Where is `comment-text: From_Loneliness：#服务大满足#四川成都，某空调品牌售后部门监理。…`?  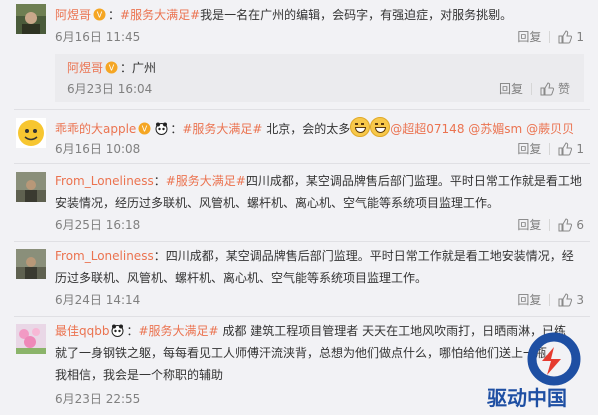 comment-text: From_Loneliness：#服务大满足#四川成都，某空调品牌售后部门监理。… is located at coordinates (318, 192).